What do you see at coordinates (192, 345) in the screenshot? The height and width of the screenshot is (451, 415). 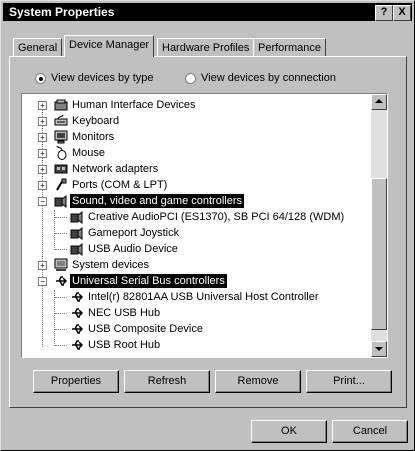 I see `tree-item-usb-root-hub: USB Root Hub` at bounding box center [192, 345].